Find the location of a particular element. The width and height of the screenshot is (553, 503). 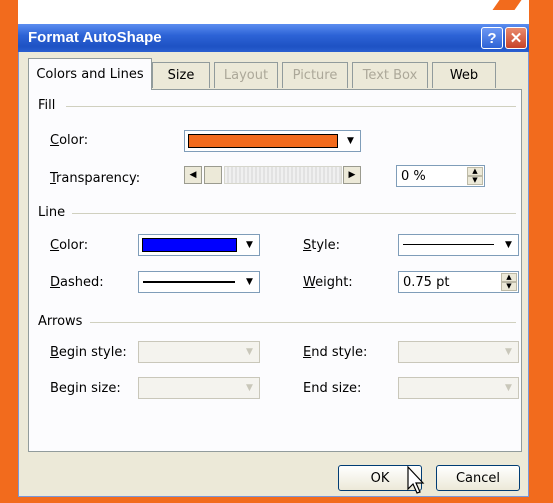

begin-style-label: Begin style: is located at coordinates (88, 352).